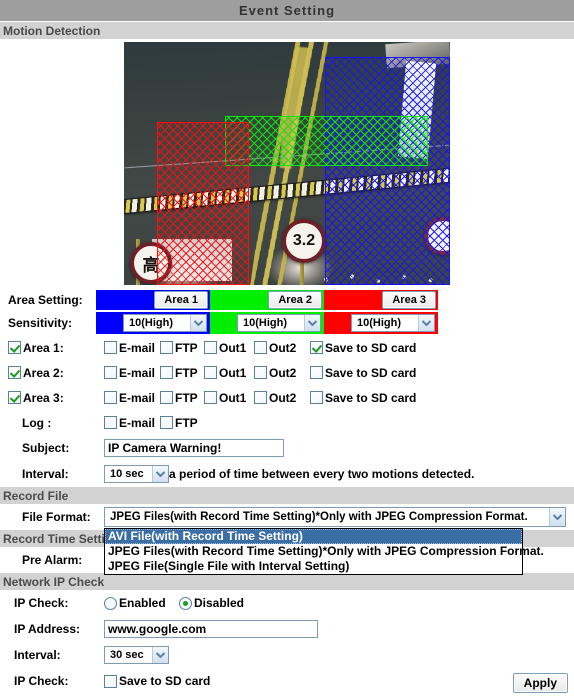 The image size is (574, 697). I want to click on area-1-out1-group: Out1, so click(229, 348).